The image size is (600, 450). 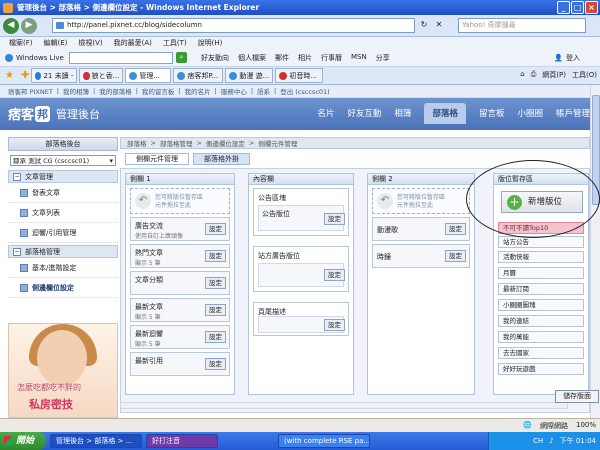 I want to click on sidebar-item-post: 發表文章, so click(x=63, y=193).